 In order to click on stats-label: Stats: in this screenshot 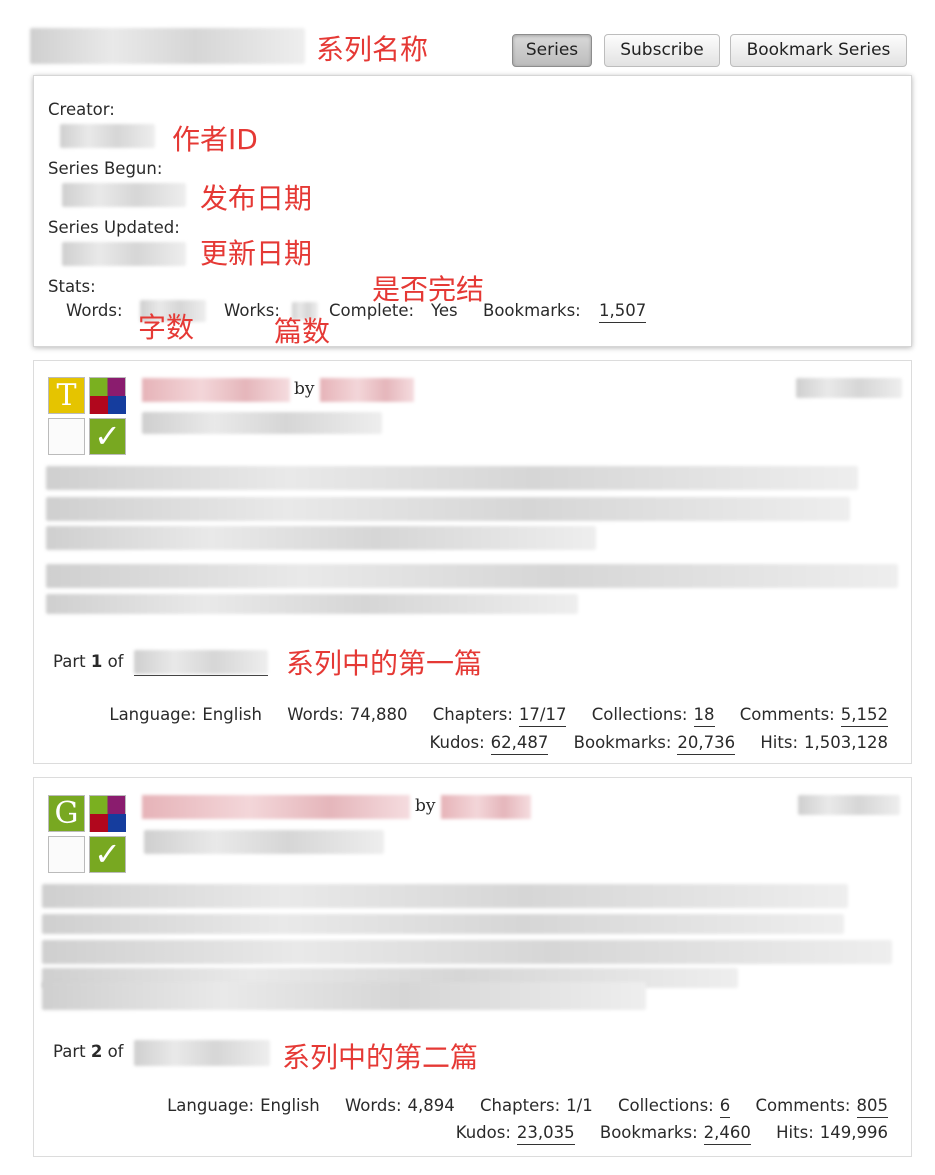, I will do `click(72, 286)`.